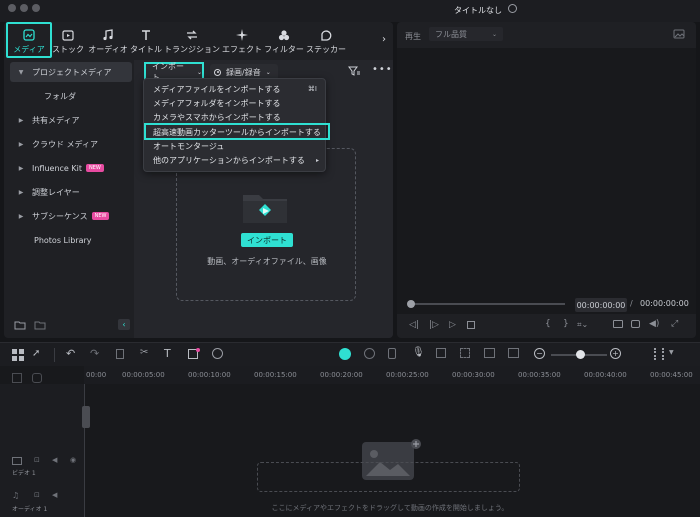  What do you see at coordinates (192, 35) in the screenshot?
I see `transition-icon` at bounding box center [192, 35].